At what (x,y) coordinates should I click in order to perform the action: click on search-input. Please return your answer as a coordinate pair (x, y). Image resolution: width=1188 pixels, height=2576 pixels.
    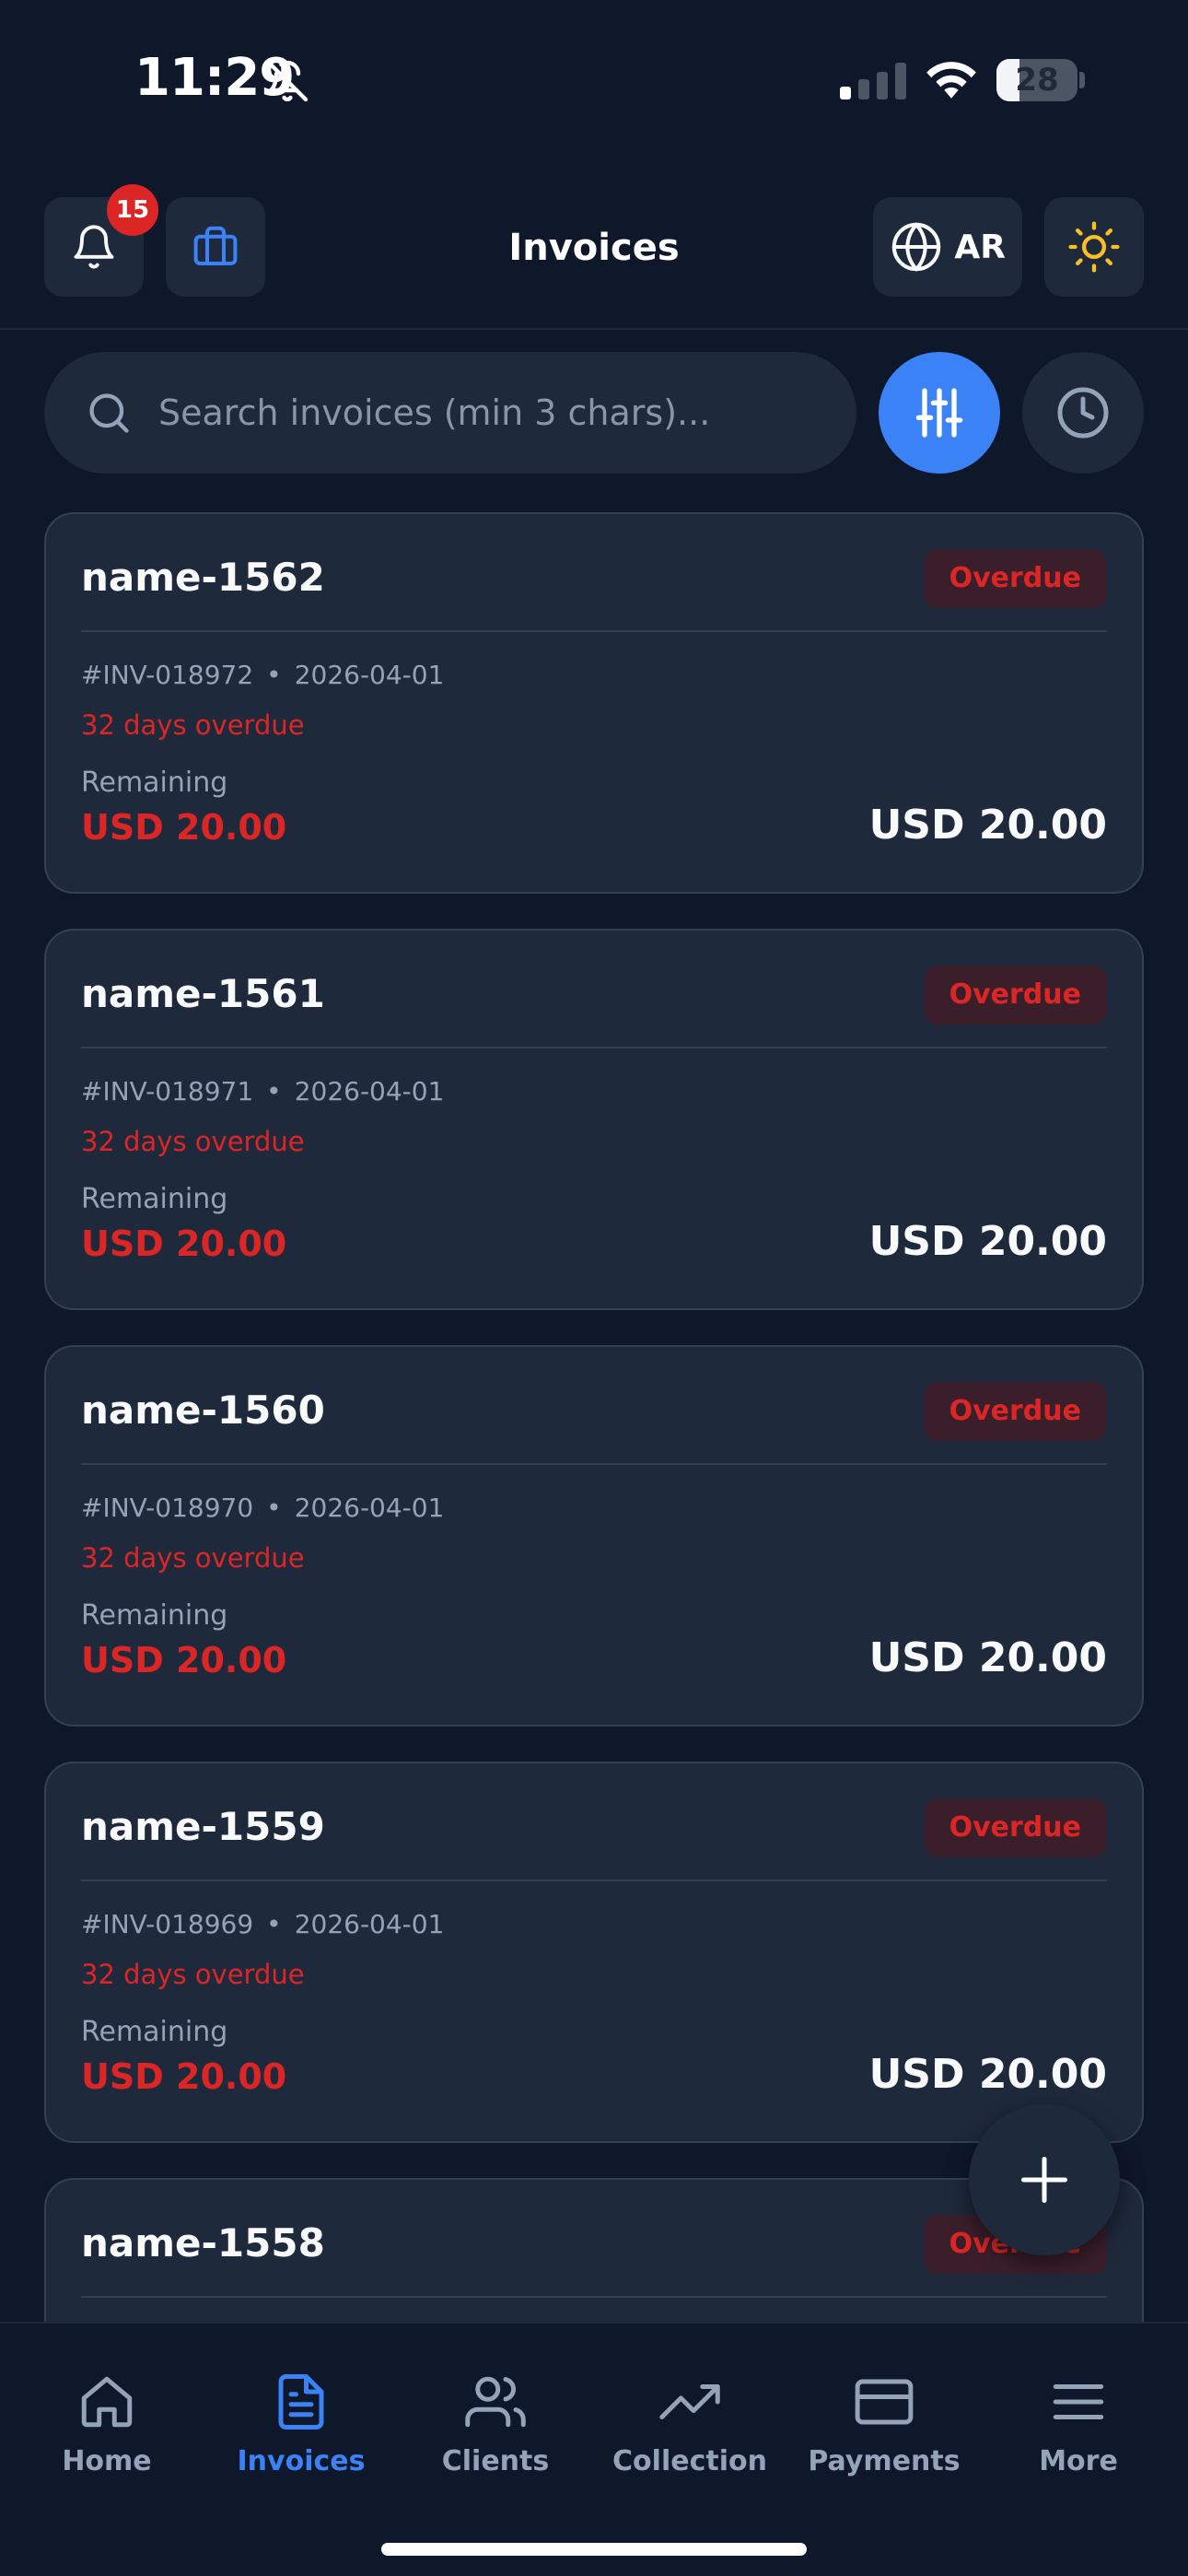
    Looking at the image, I should click on (490, 413).